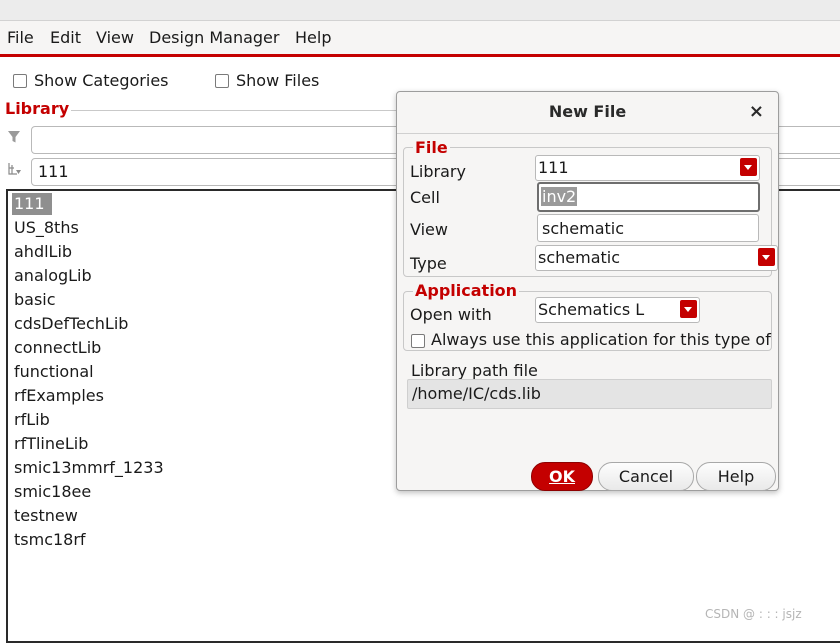 The width and height of the screenshot is (840, 643). I want to click on list-item: 111, so click(32, 204).